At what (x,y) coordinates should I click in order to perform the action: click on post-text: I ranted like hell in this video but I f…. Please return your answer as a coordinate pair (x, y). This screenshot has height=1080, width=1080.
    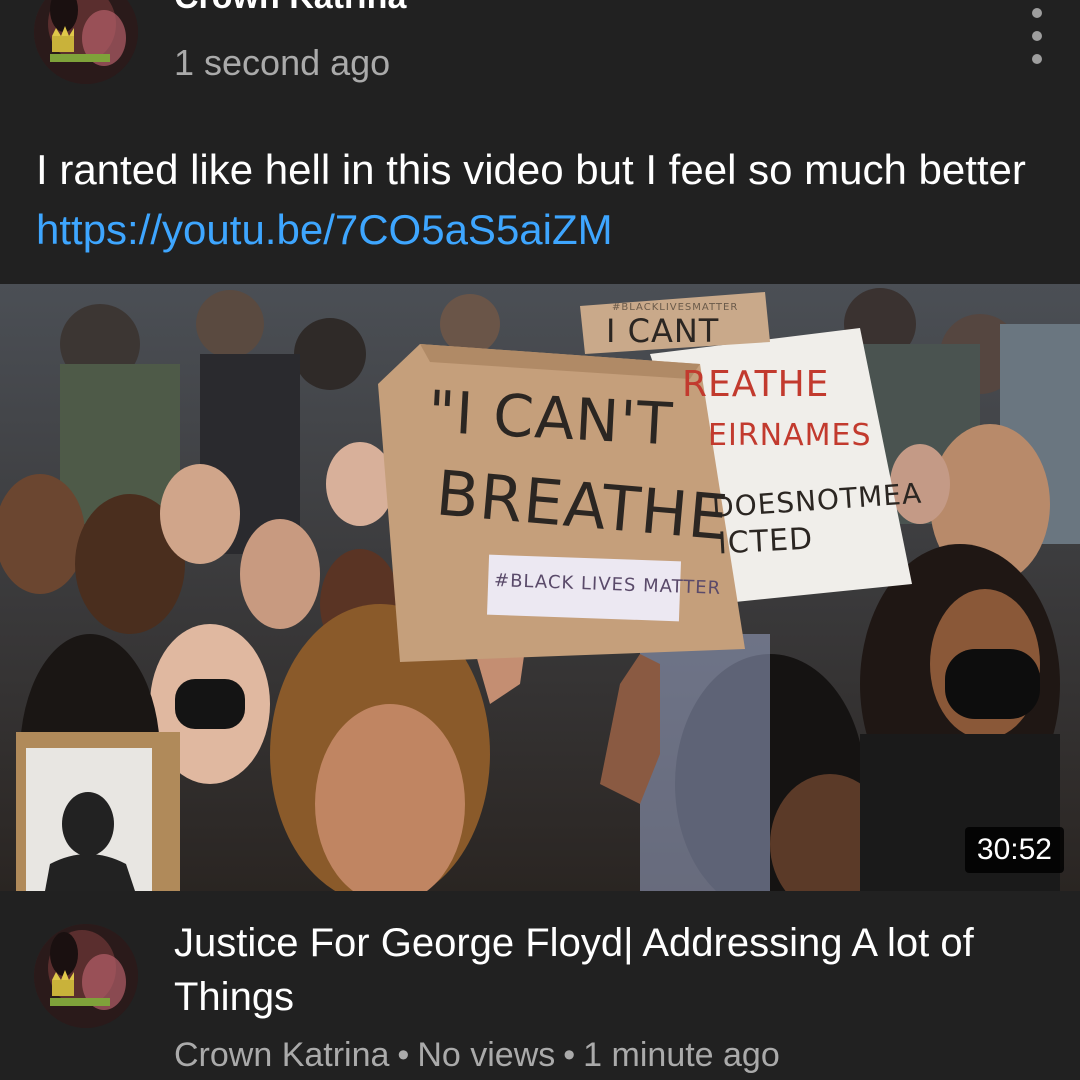
    Looking at the image, I should click on (531, 169).